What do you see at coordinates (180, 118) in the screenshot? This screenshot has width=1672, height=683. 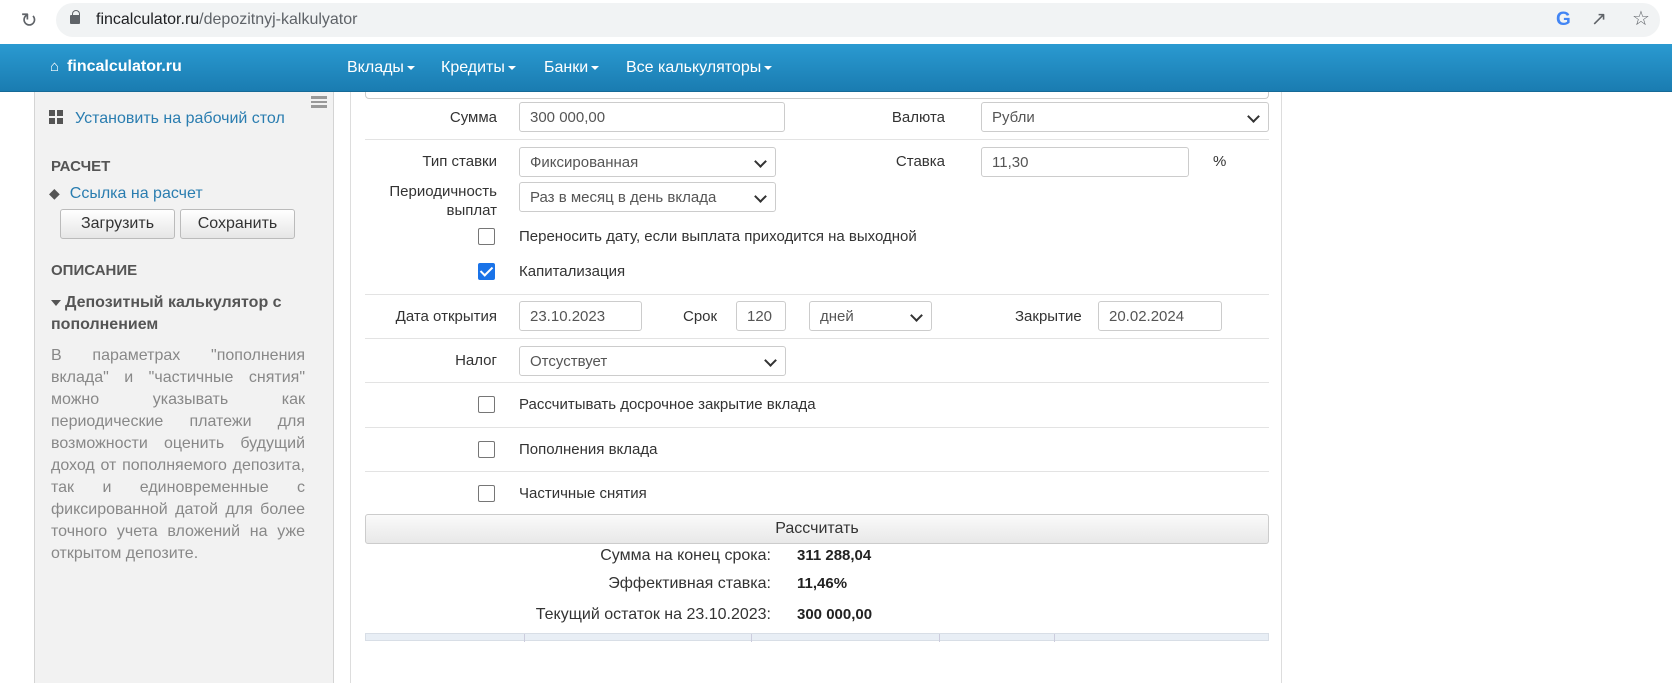 I see `install-link-label: Установить на рабочий стол` at bounding box center [180, 118].